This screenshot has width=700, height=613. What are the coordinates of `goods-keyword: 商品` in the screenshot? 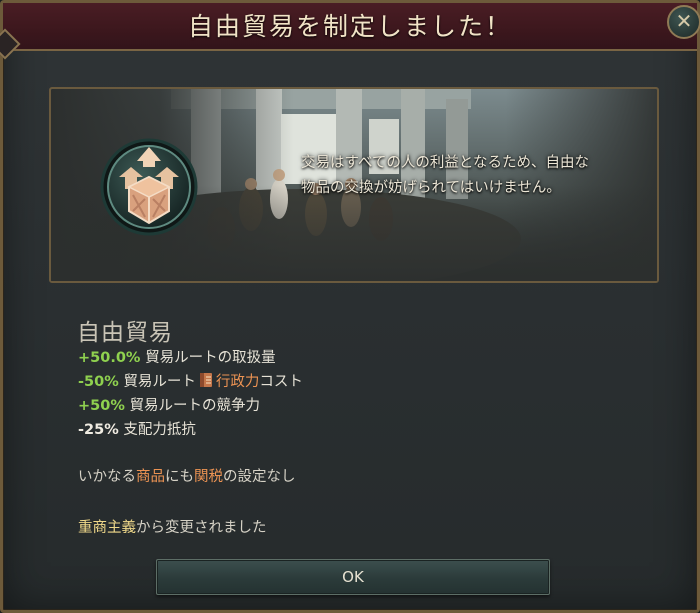 It's located at (150, 477).